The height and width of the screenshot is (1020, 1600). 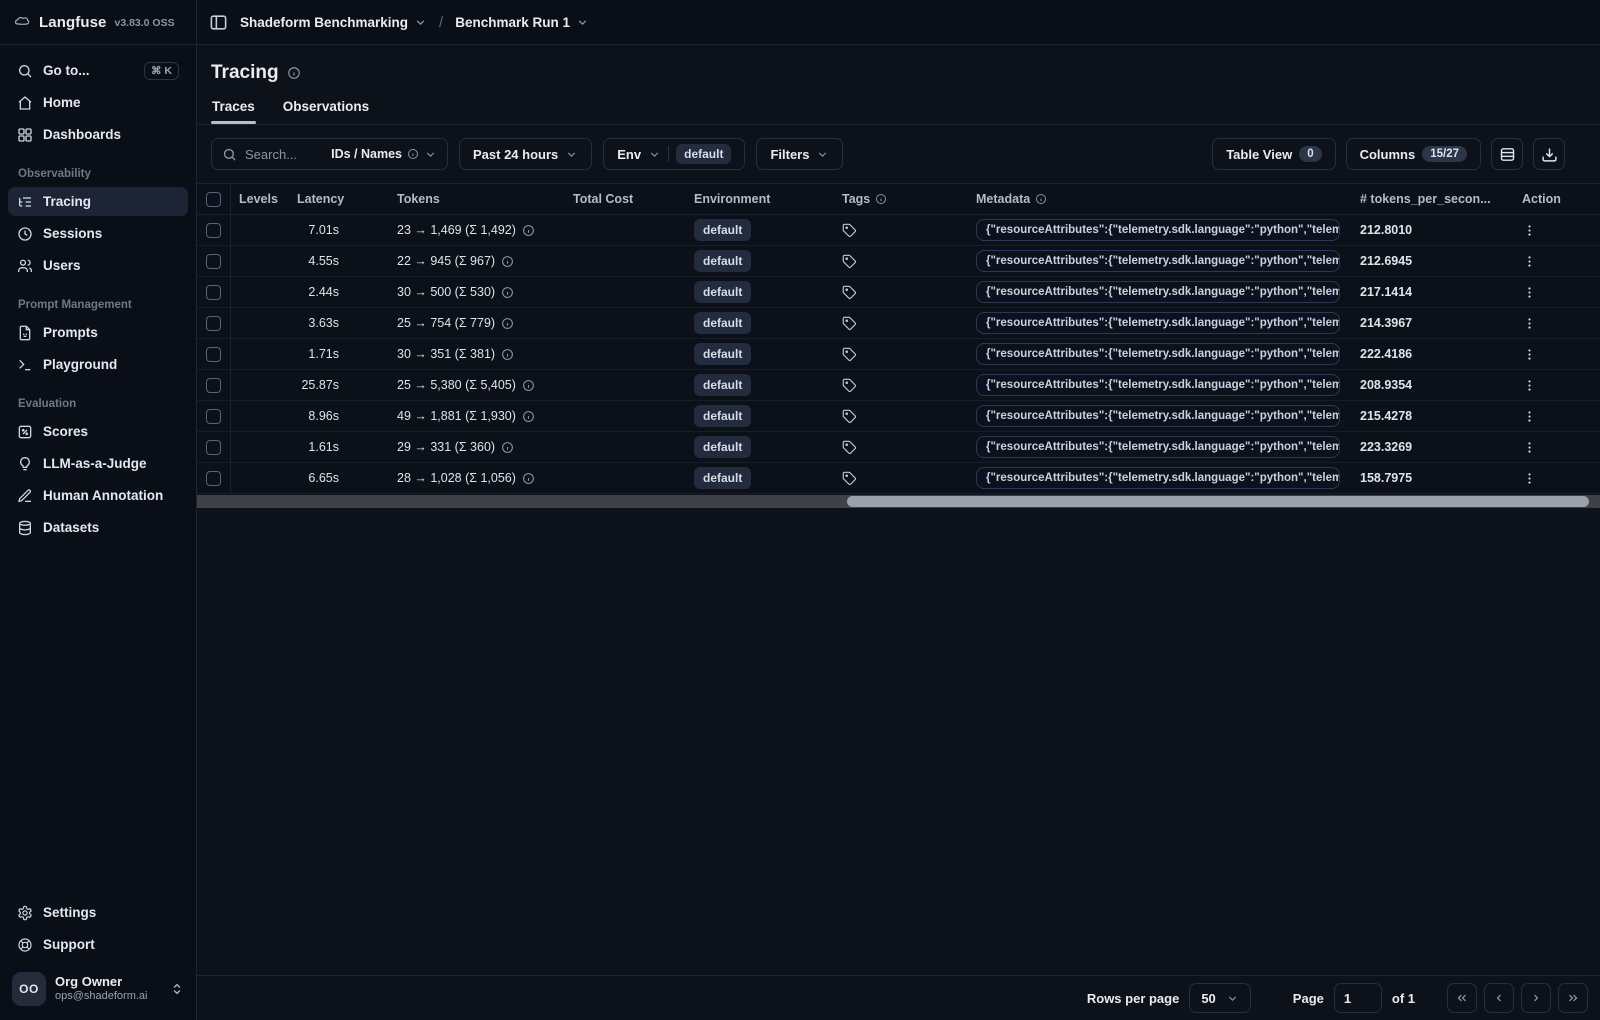 What do you see at coordinates (800, 154) in the screenshot?
I see `filters-dropdown: Filters` at bounding box center [800, 154].